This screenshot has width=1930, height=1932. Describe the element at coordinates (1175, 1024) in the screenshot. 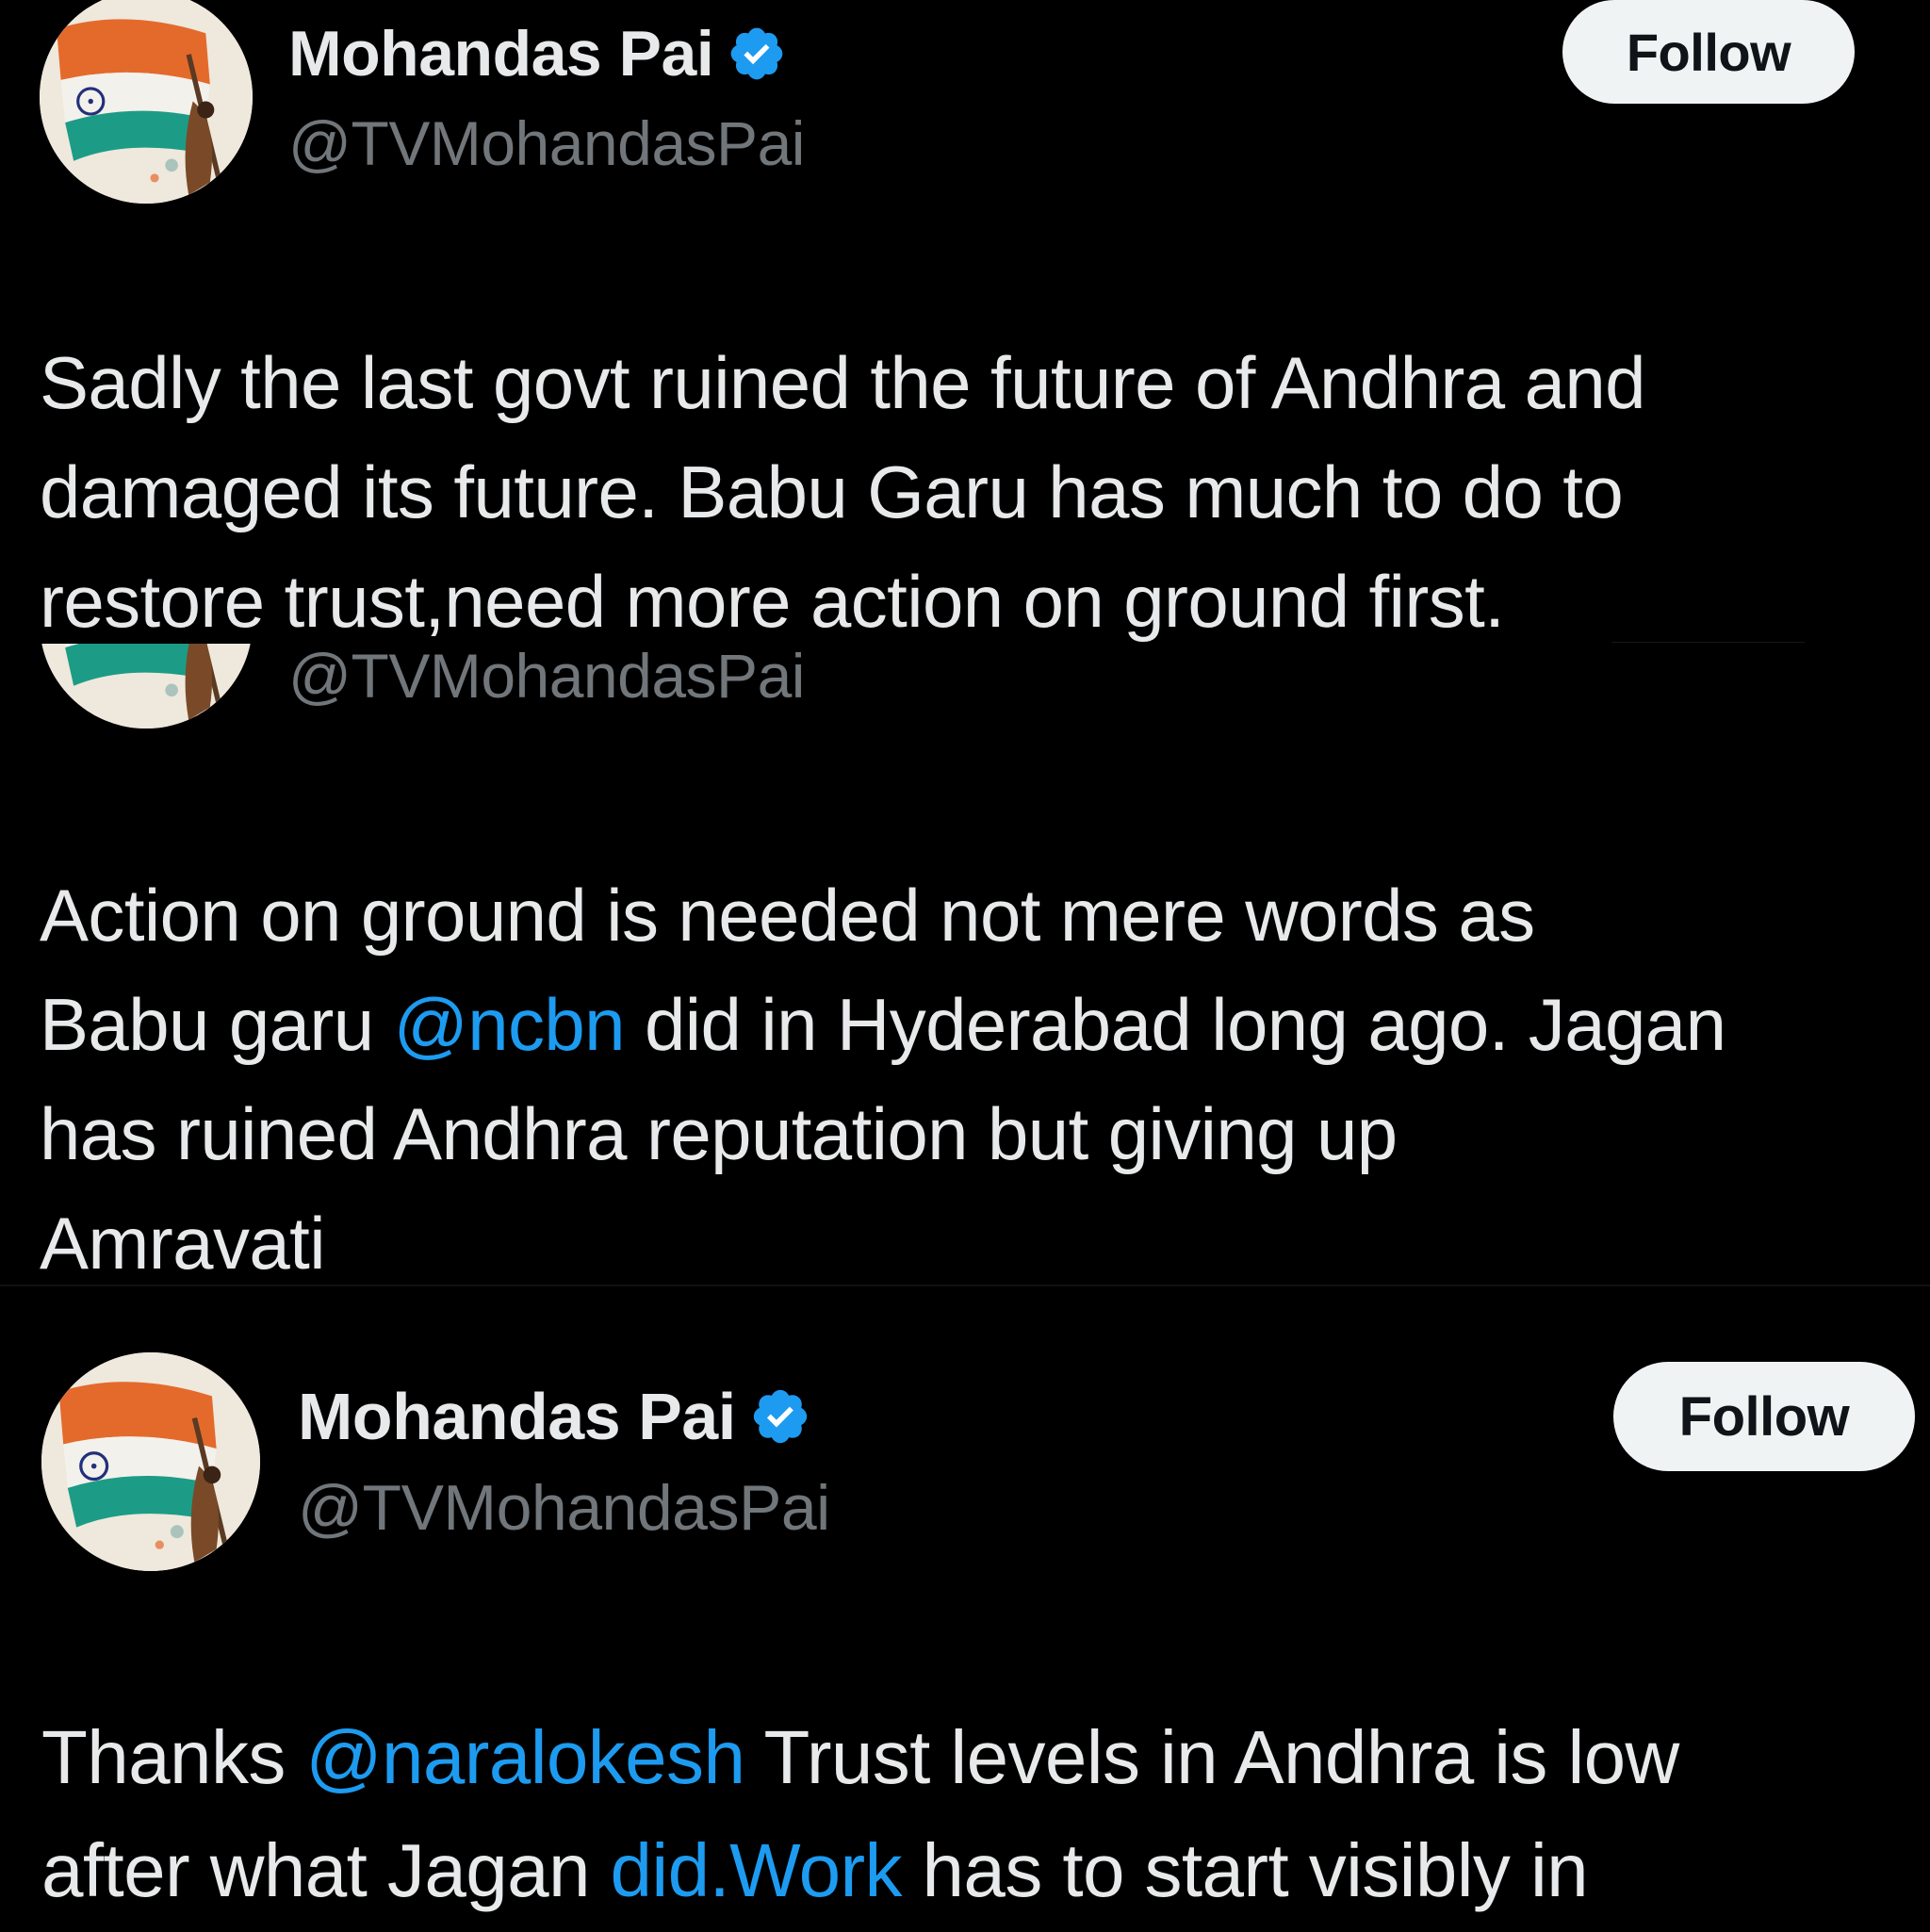

I see `text-fragment: did in Hyderabad long ago. Jagan` at that location.